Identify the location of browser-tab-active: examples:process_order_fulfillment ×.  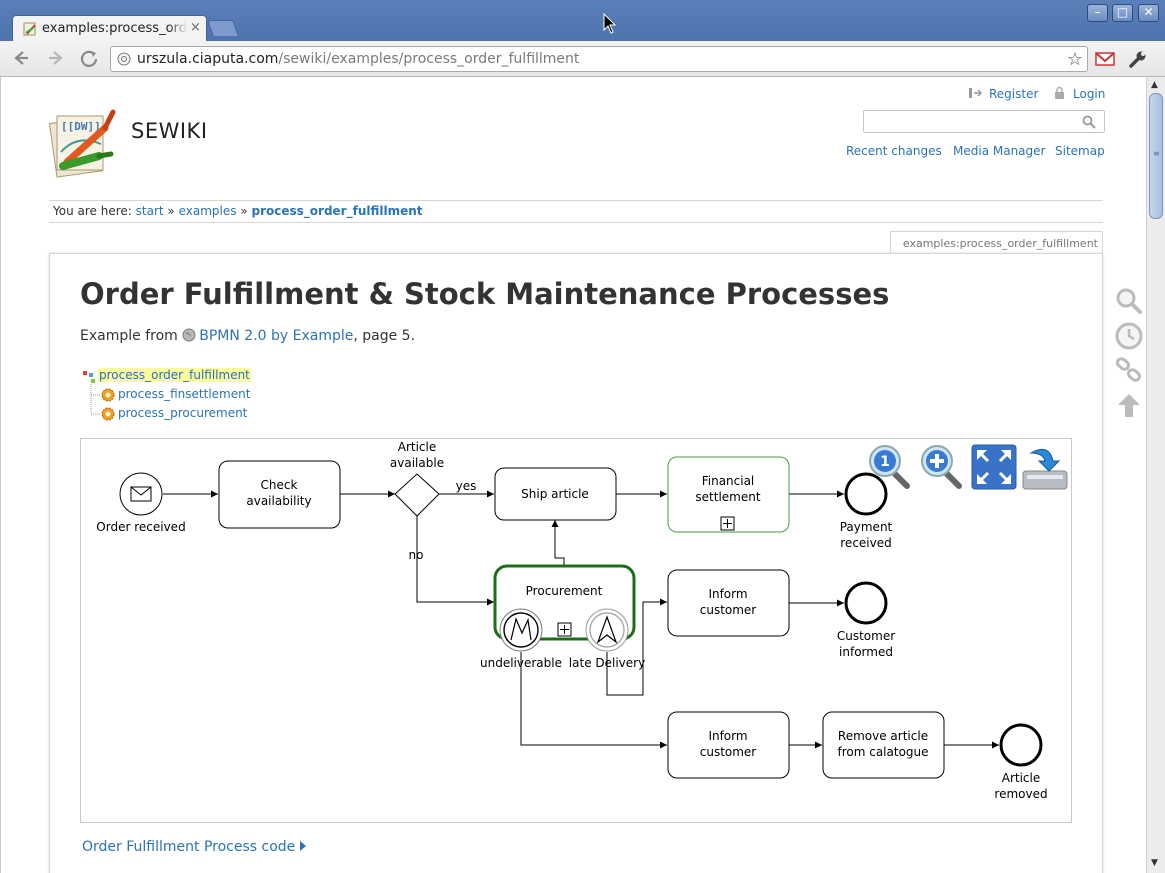
(109, 28).